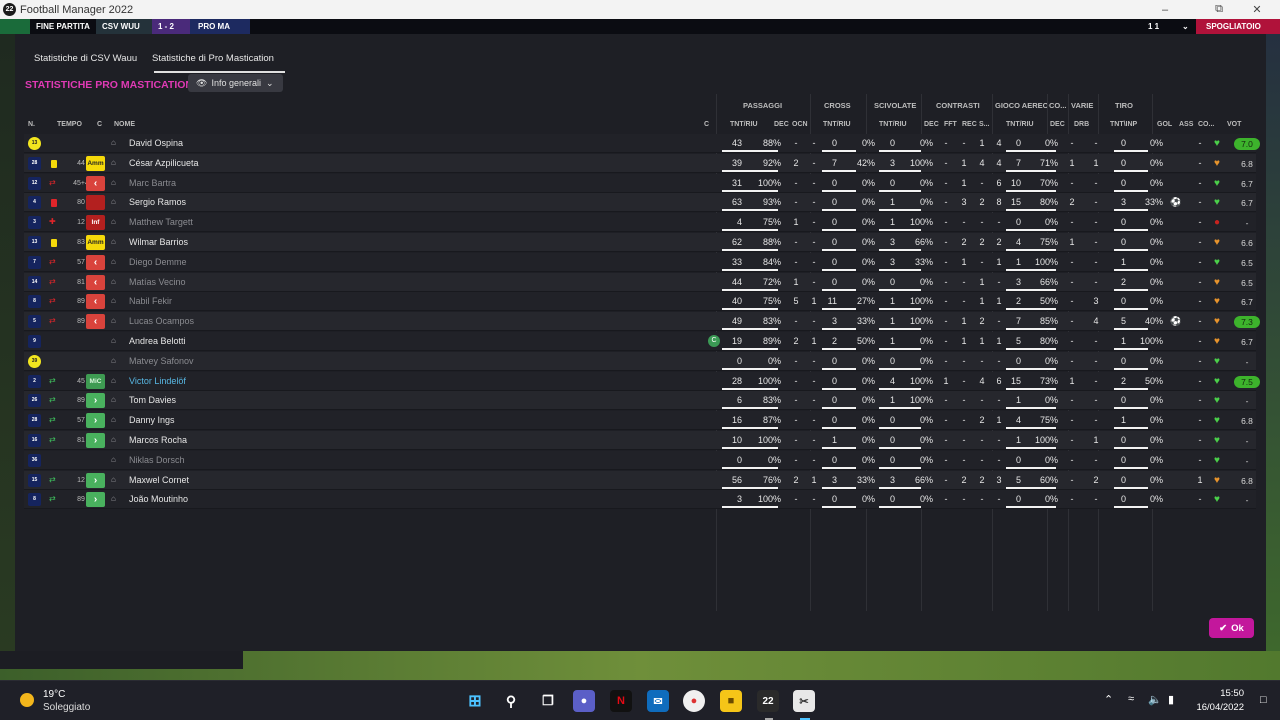  I want to click on col-co-dec: DEC, so click(1057, 124).